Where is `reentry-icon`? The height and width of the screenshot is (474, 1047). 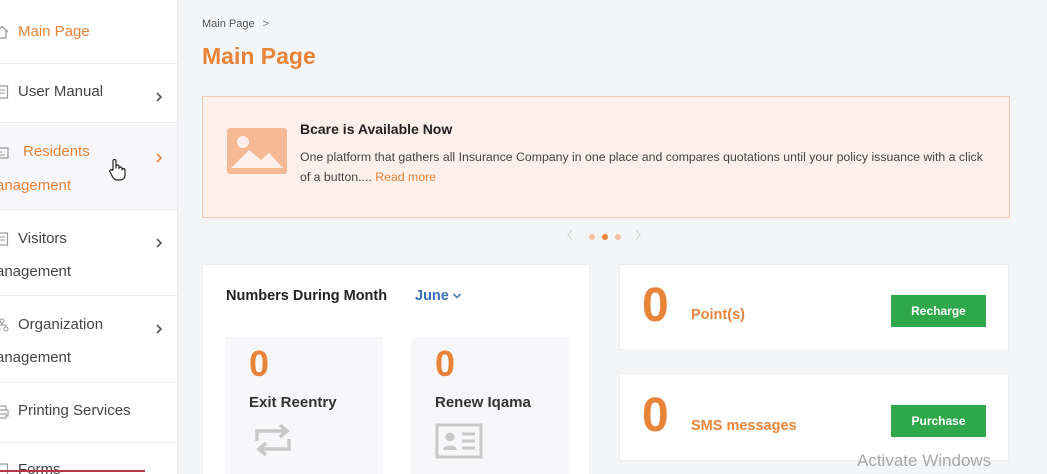 reentry-icon is located at coordinates (273, 440).